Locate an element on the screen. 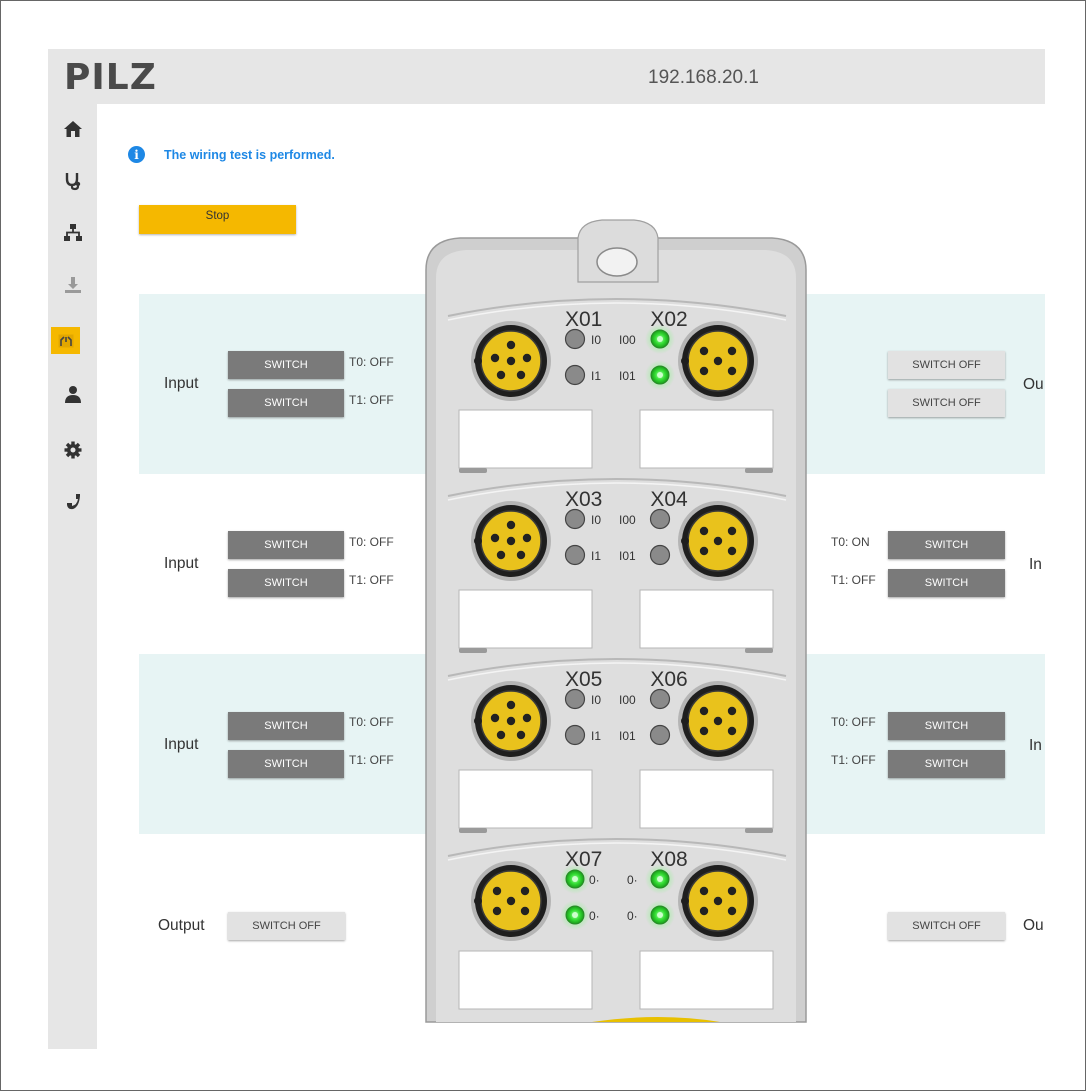  x03-led-1-label: I1 is located at coordinates (596, 556).